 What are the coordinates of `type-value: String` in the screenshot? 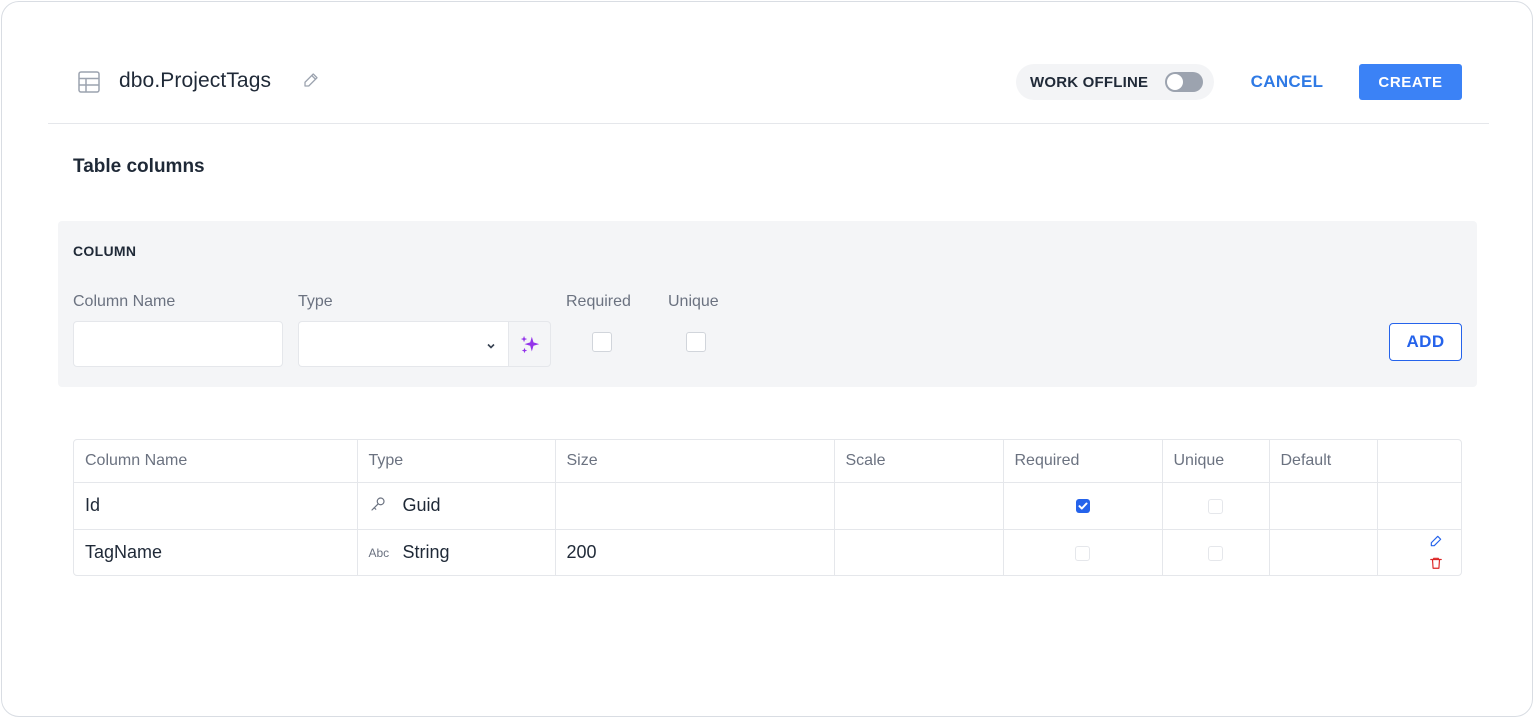 It's located at (426, 552).